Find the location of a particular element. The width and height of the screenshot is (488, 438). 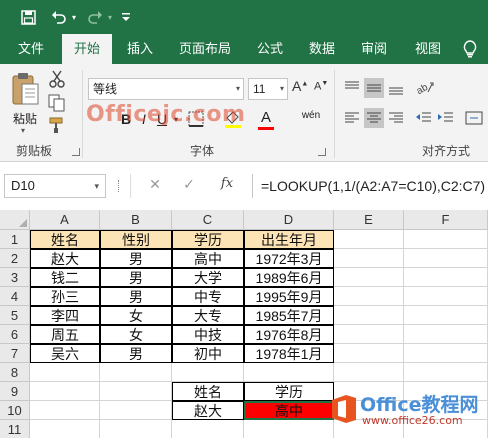

row-header-8: 8 is located at coordinates (15, 372).